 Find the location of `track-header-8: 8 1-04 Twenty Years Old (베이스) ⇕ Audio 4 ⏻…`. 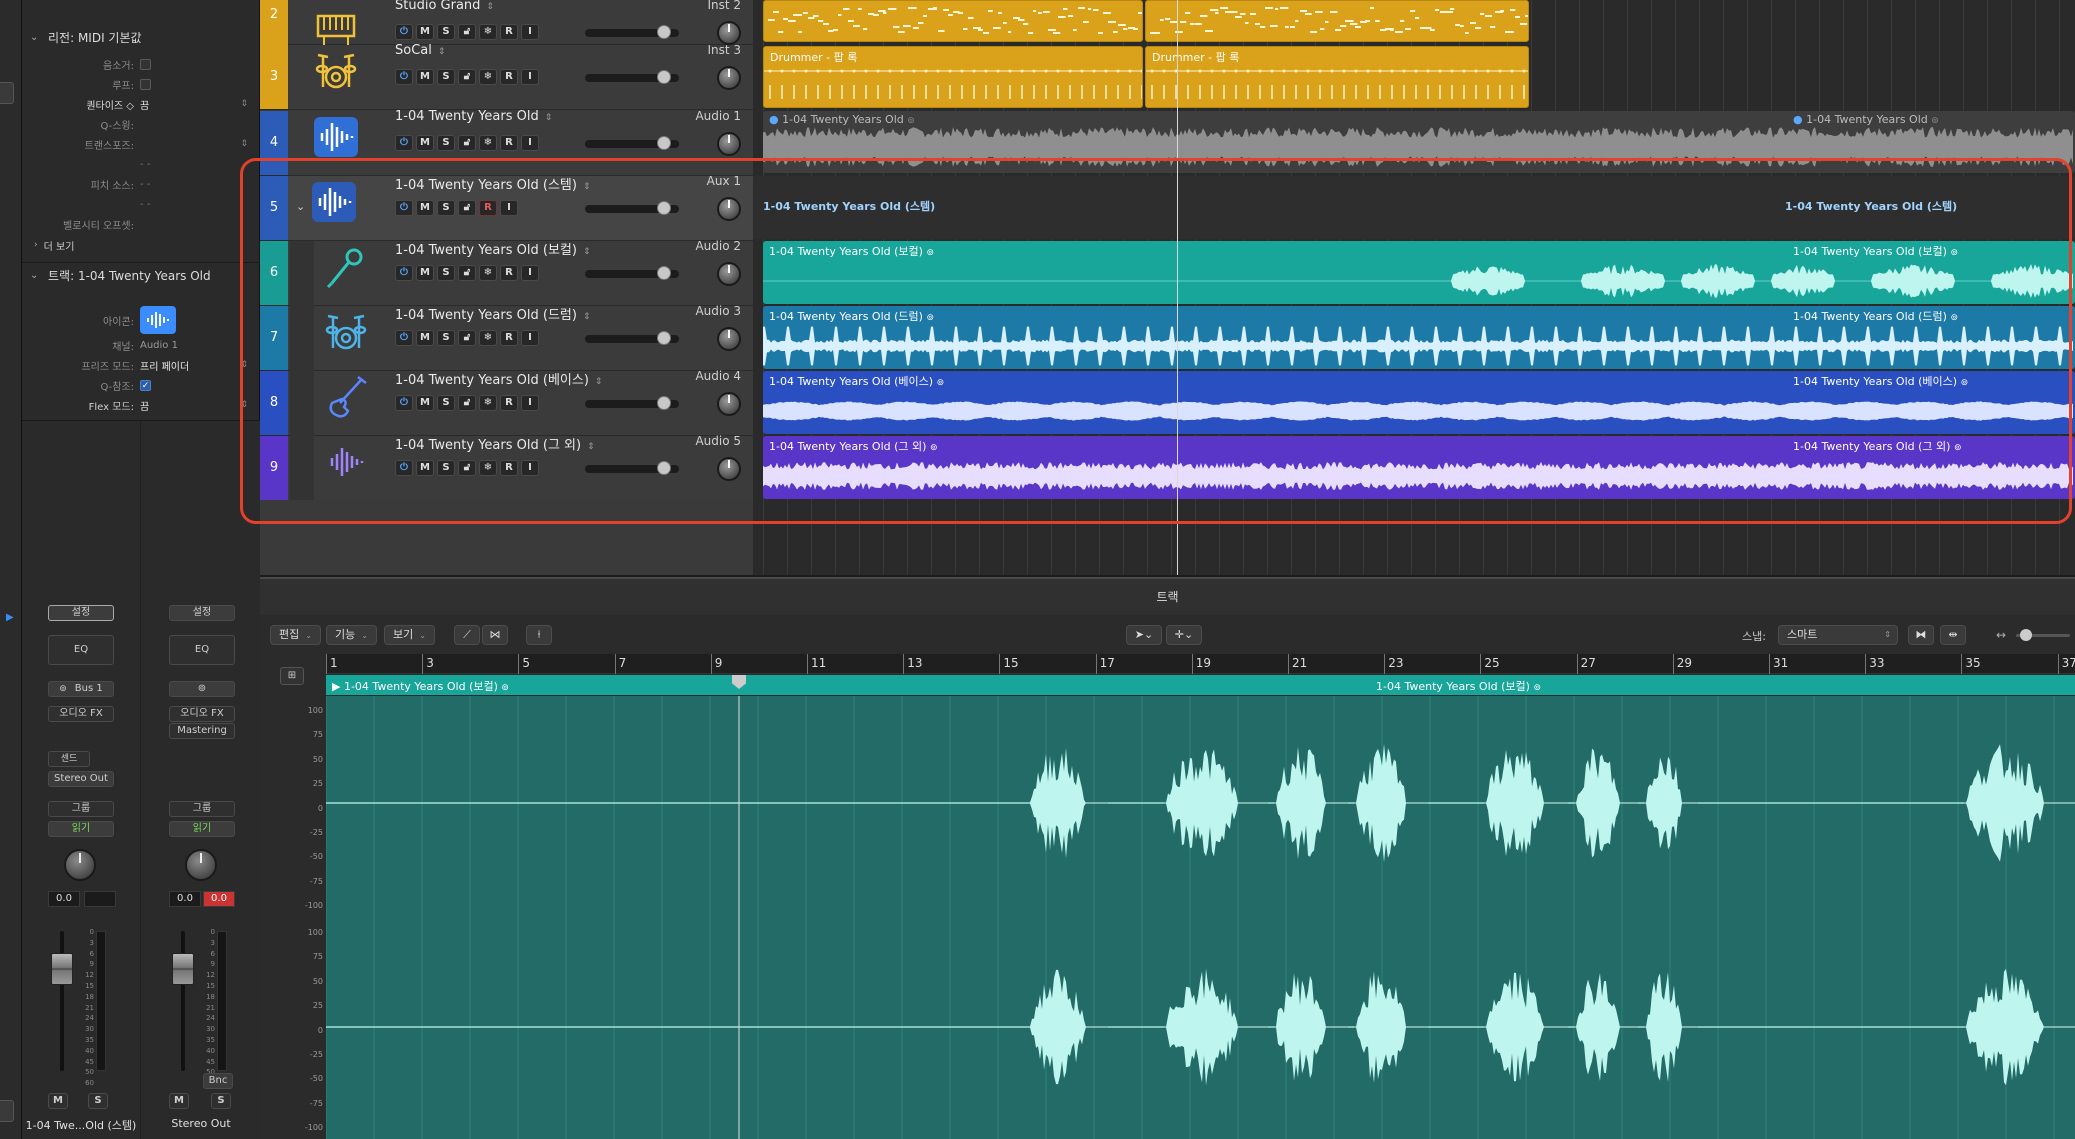

track-header-8: 8 1-04 Twenty Years Old (베이스) ⇕ Audio 4 ⏻… is located at coordinates (506, 402).